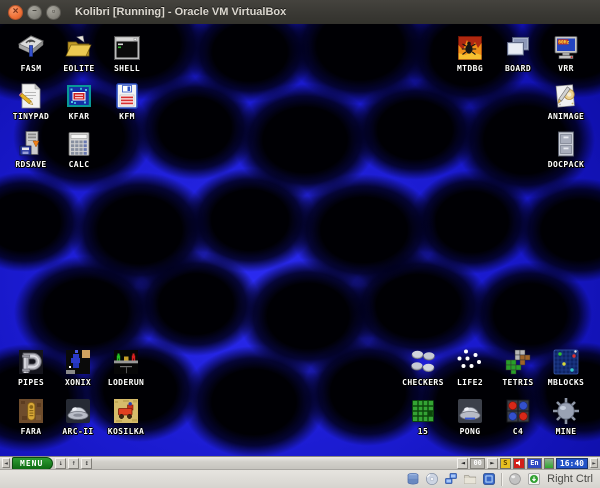 The height and width of the screenshot is (488, 600). I want to click on desktop-icon-label: EOLITE, so click(79, 68).